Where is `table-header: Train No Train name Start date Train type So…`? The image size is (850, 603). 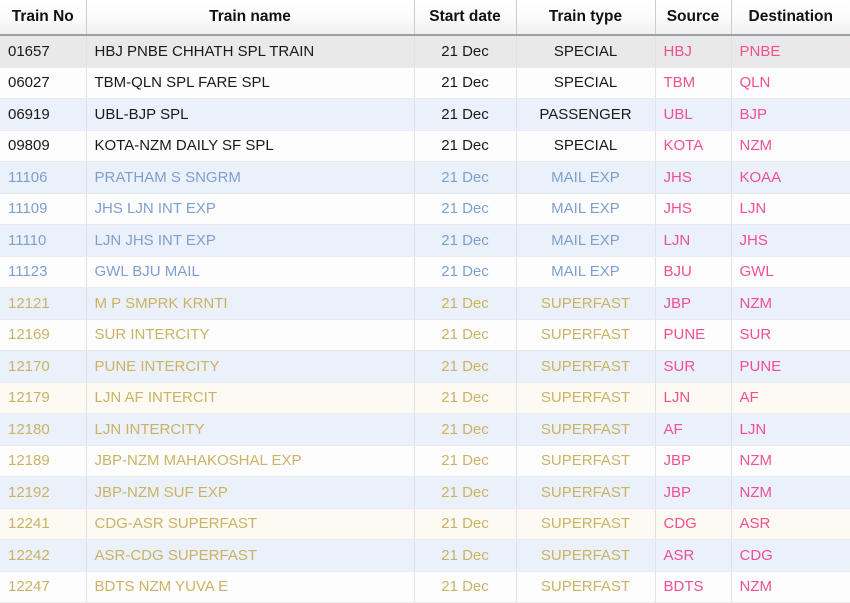 table-header: Train No Train name Start date Train type So… is located at coordinates (425, 18).